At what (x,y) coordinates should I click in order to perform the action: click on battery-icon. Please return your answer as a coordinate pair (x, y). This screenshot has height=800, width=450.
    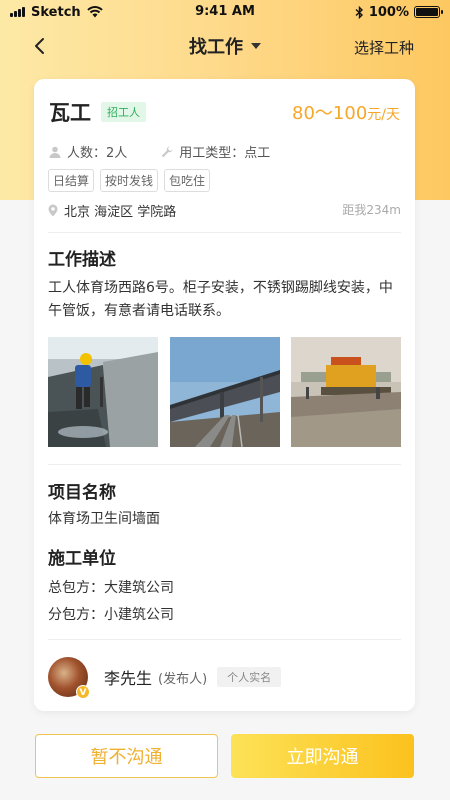
    Looking at the image, I should click on (428, 12).